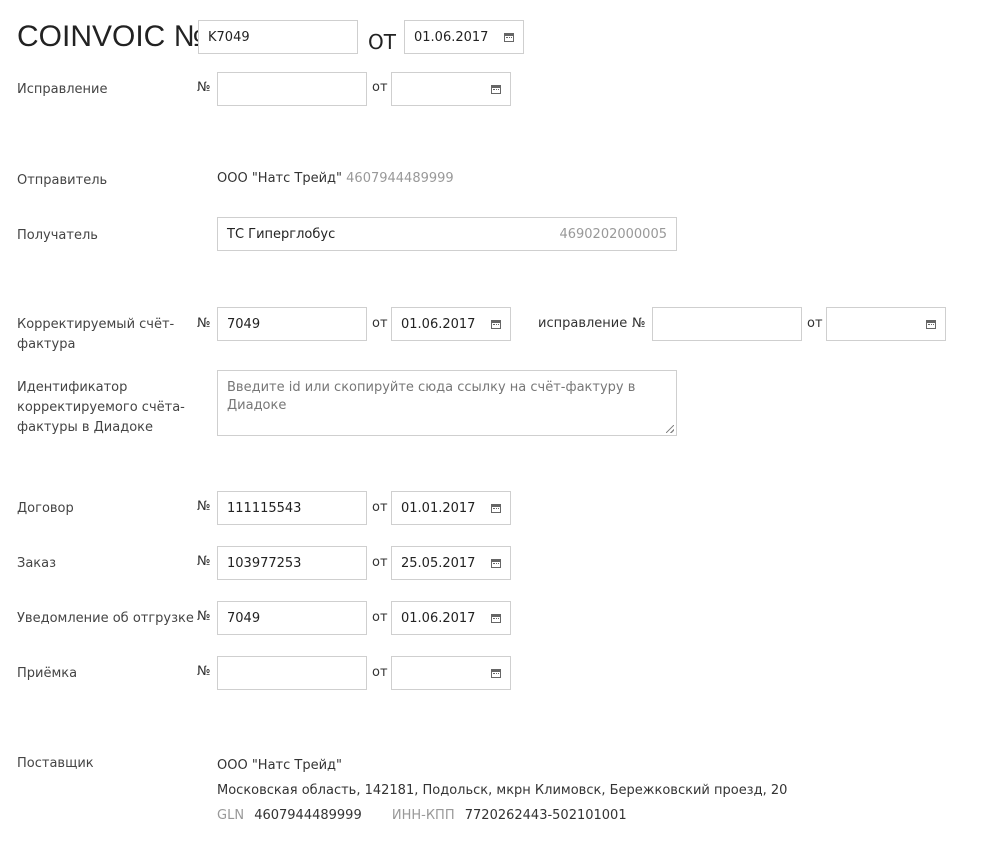  What do you see at coordinates (451, 37) in the screenshot?
I see `invoice-date-value: 01.06.2017` at bounding box center [451, 37].